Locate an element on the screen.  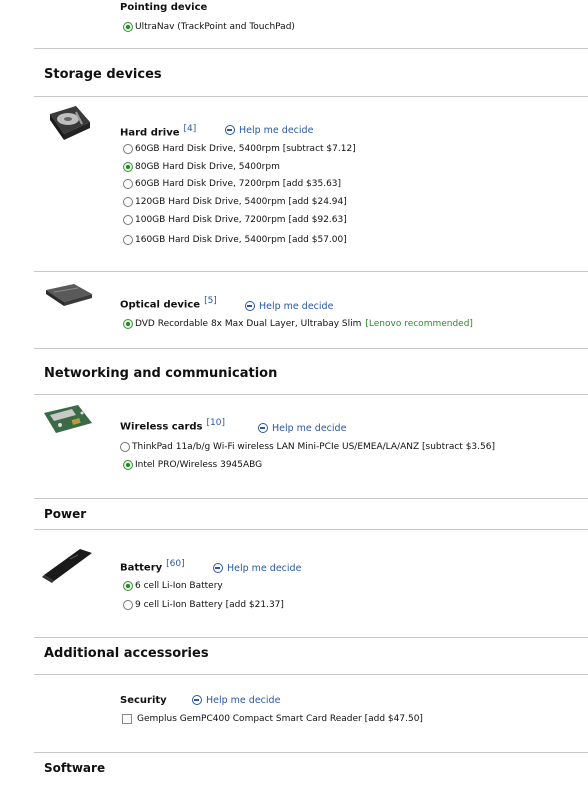
wireless-card-image is located at coordinates (68, 419).